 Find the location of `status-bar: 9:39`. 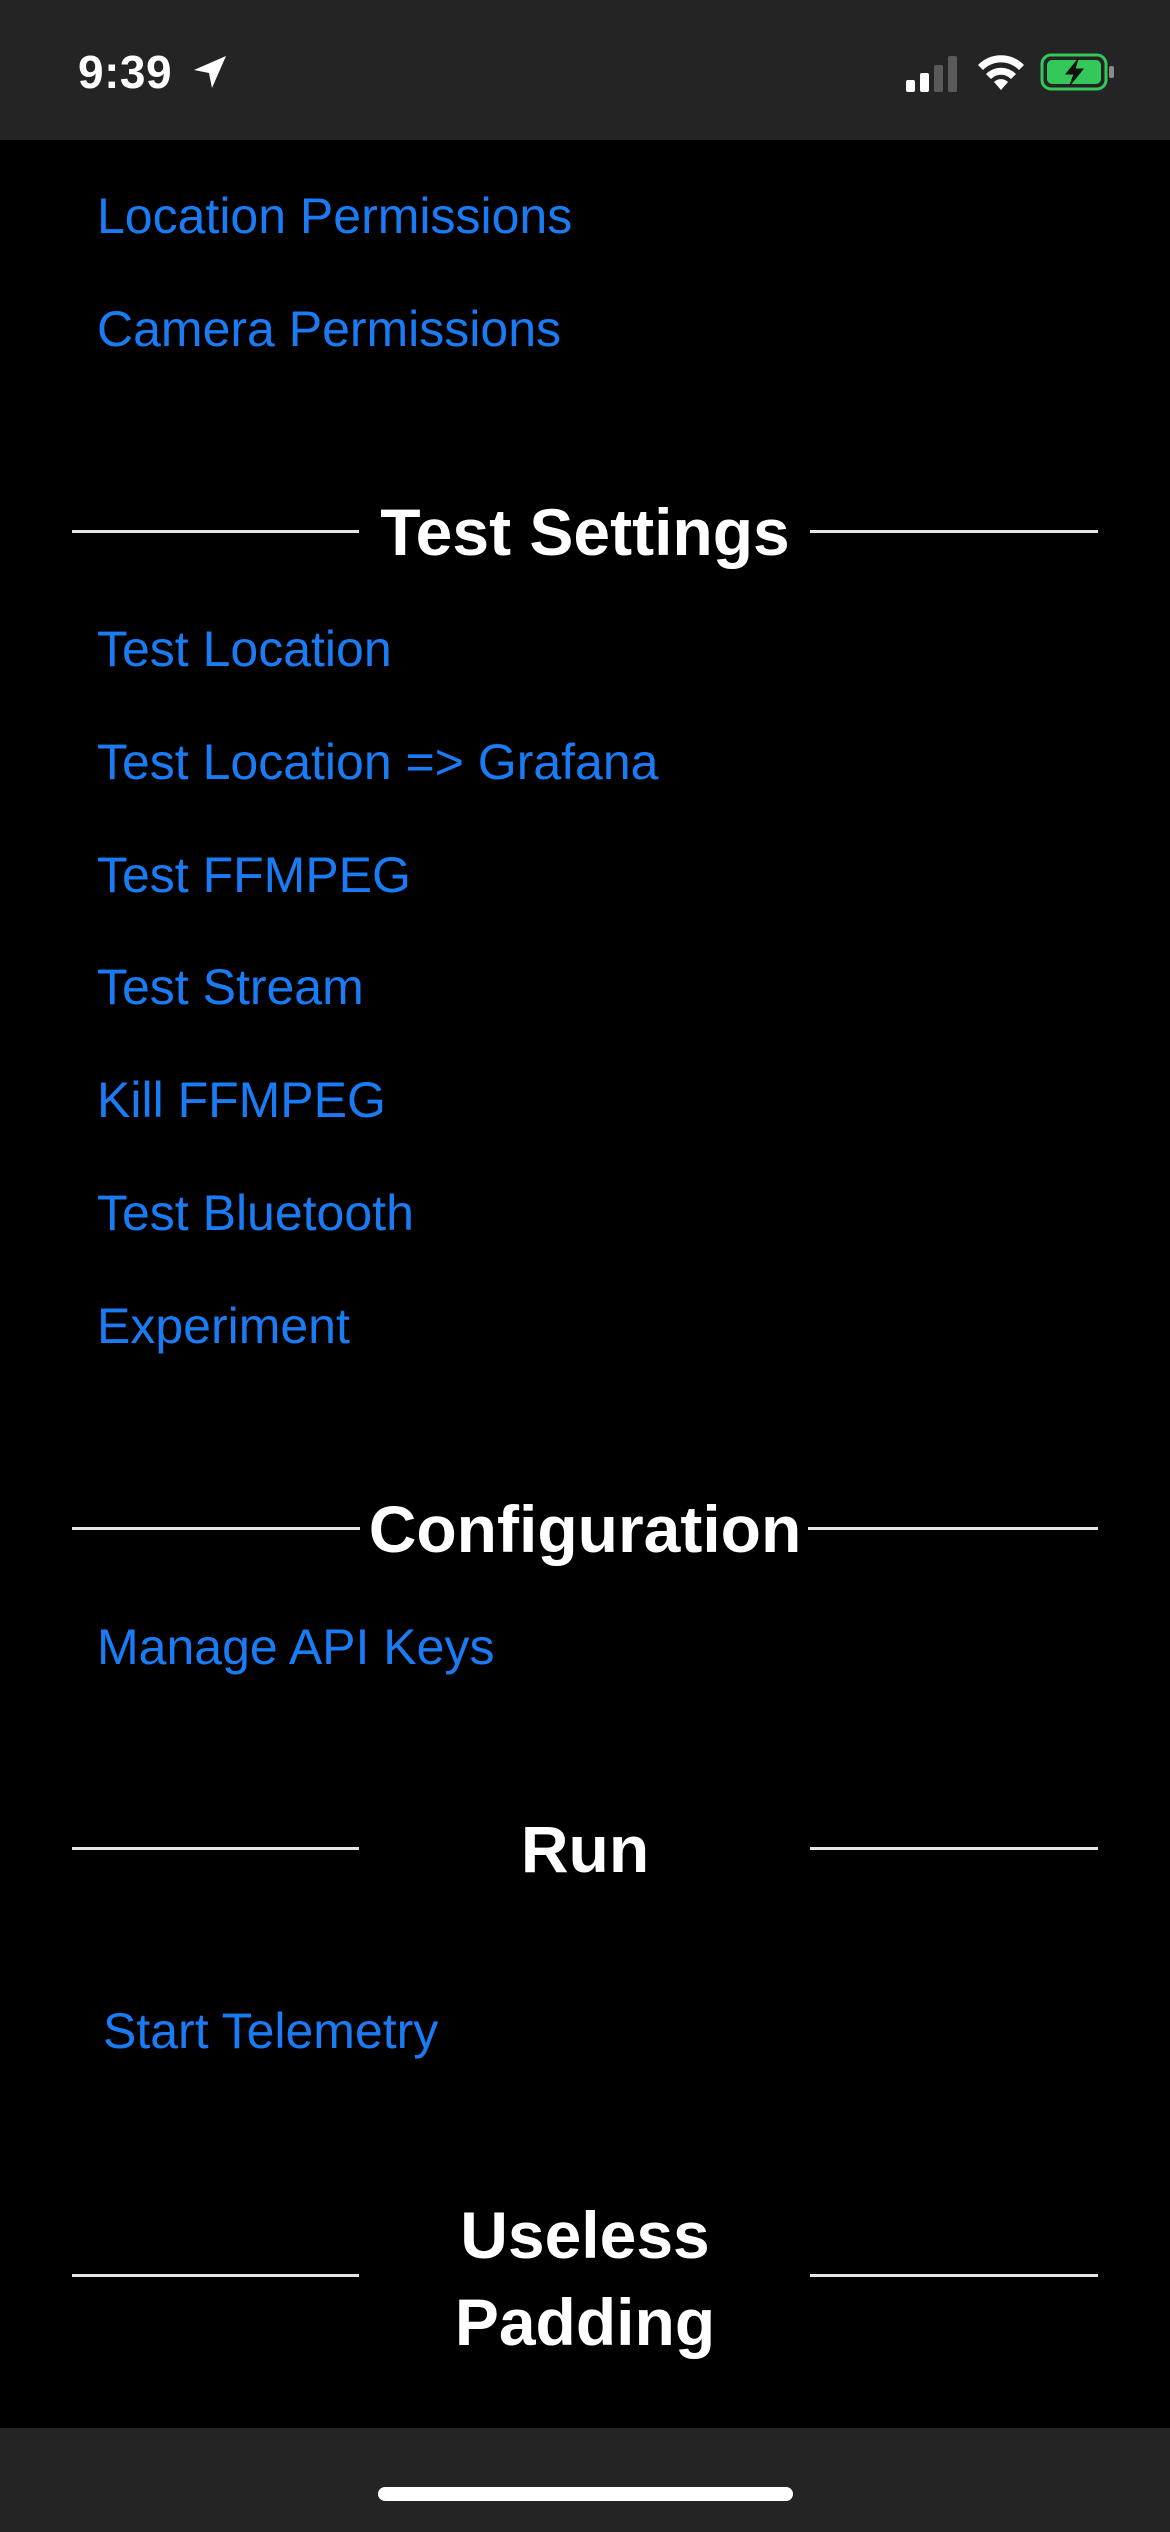

status-bar: 9:39 is located at coordinates (585, 70).